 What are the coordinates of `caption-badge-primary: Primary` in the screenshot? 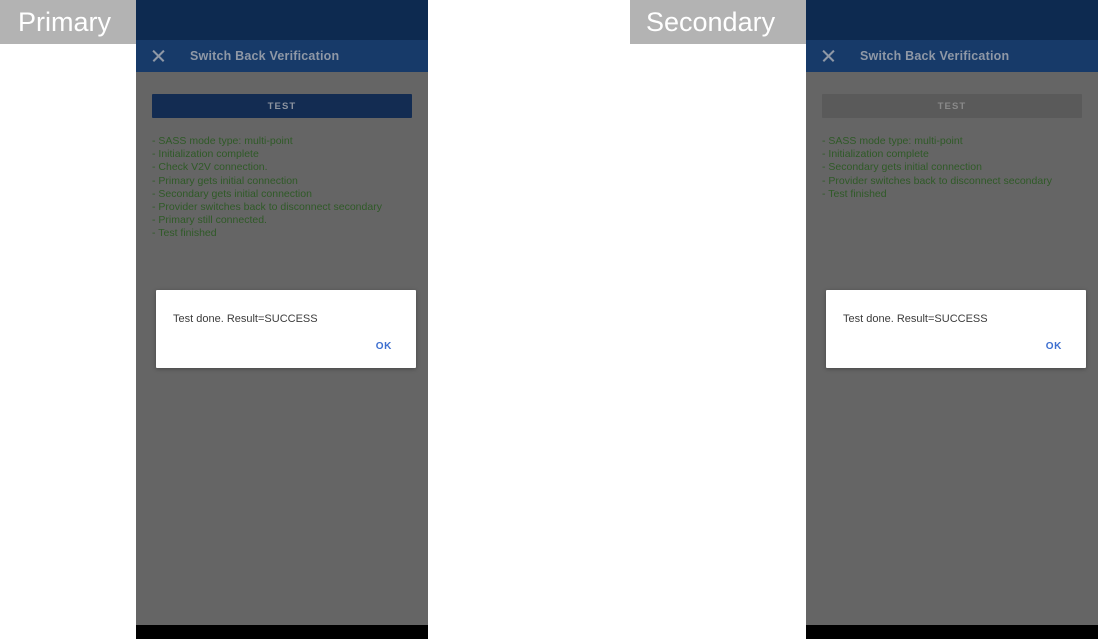 It's located at (68, 22).